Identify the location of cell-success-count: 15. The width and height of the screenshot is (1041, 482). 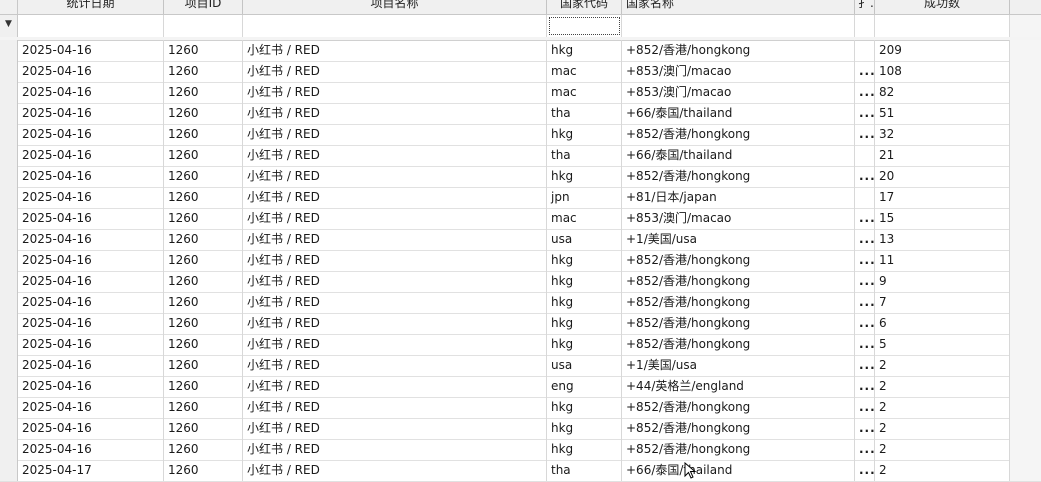
(942, 218).